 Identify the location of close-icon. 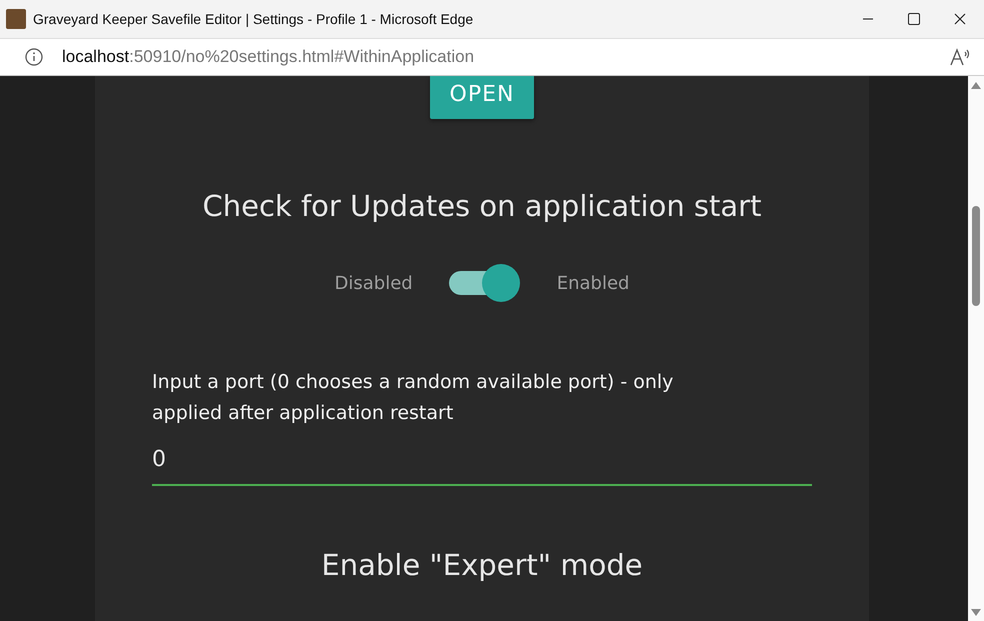
(960, 19).